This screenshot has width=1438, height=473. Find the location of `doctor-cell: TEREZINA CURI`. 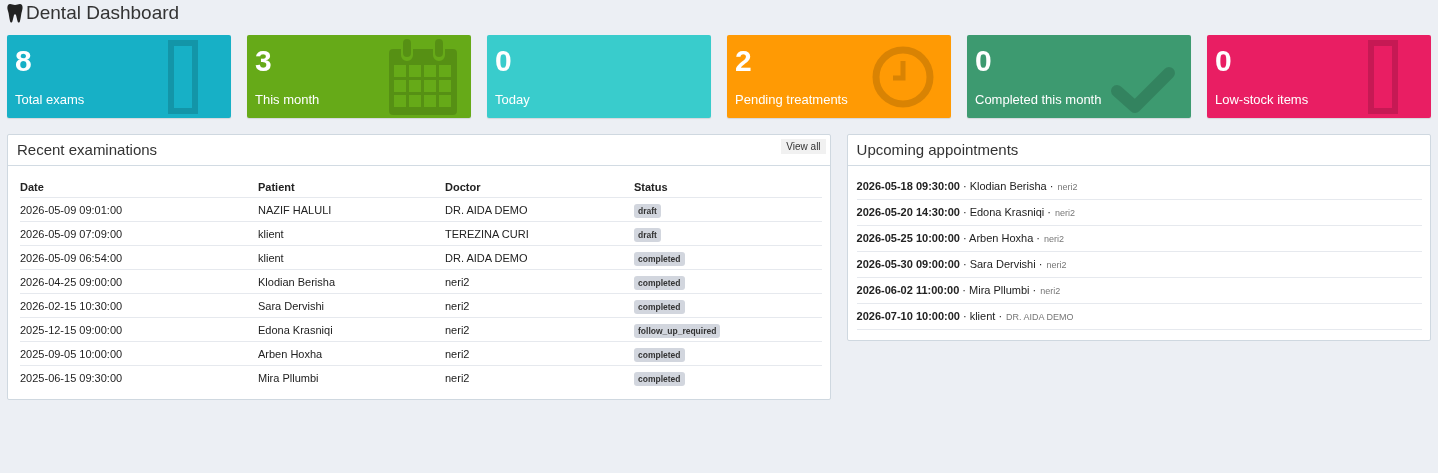

doctor-cell: TEREZINA CURI is located at coordinates (539, 233).